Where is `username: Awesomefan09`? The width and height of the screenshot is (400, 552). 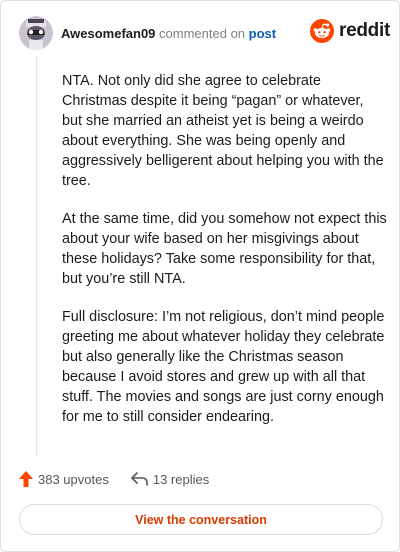
username: Awesomefan09 is located at coordinates (108, 33).